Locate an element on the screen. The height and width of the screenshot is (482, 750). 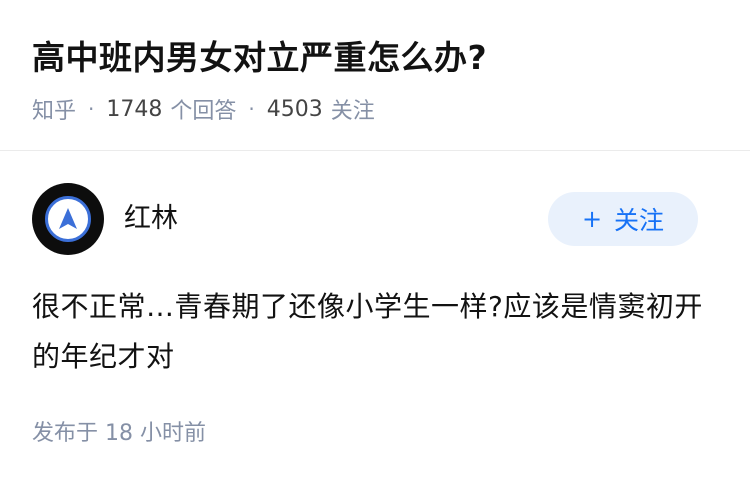
published-time: 发布于 18 小时前 is located at coordinates (119, 433).